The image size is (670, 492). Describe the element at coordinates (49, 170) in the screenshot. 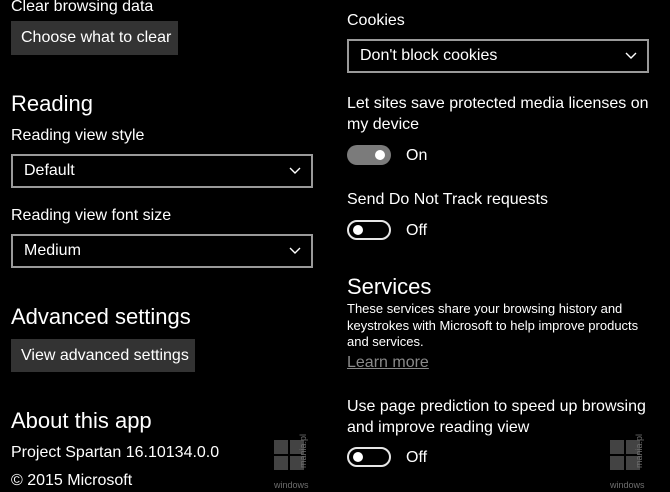

I see `reading-view-style-value: Default` at that location.